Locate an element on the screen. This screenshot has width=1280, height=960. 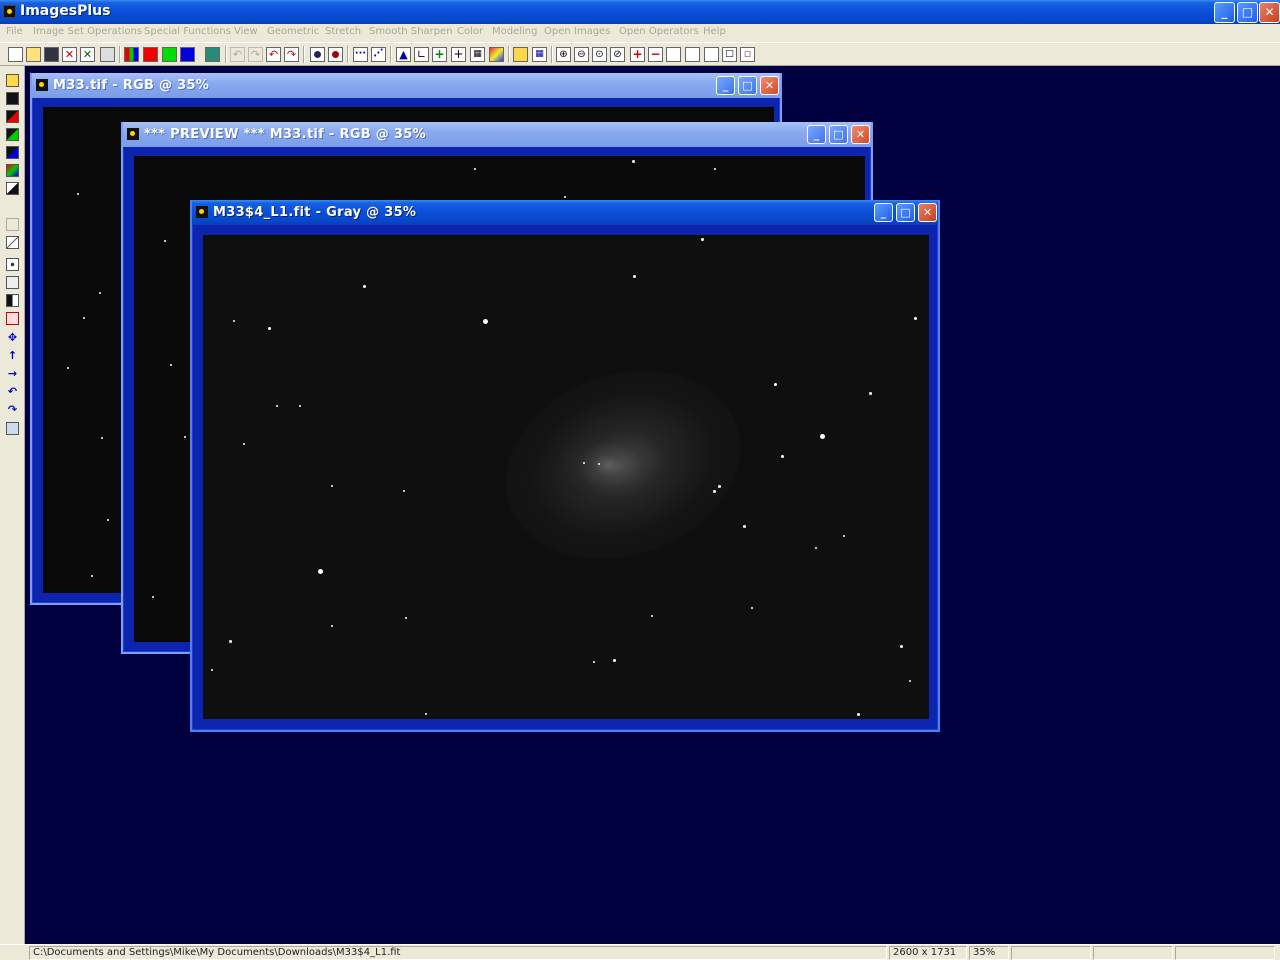
reset-icon is located at coordinates (12, 318).